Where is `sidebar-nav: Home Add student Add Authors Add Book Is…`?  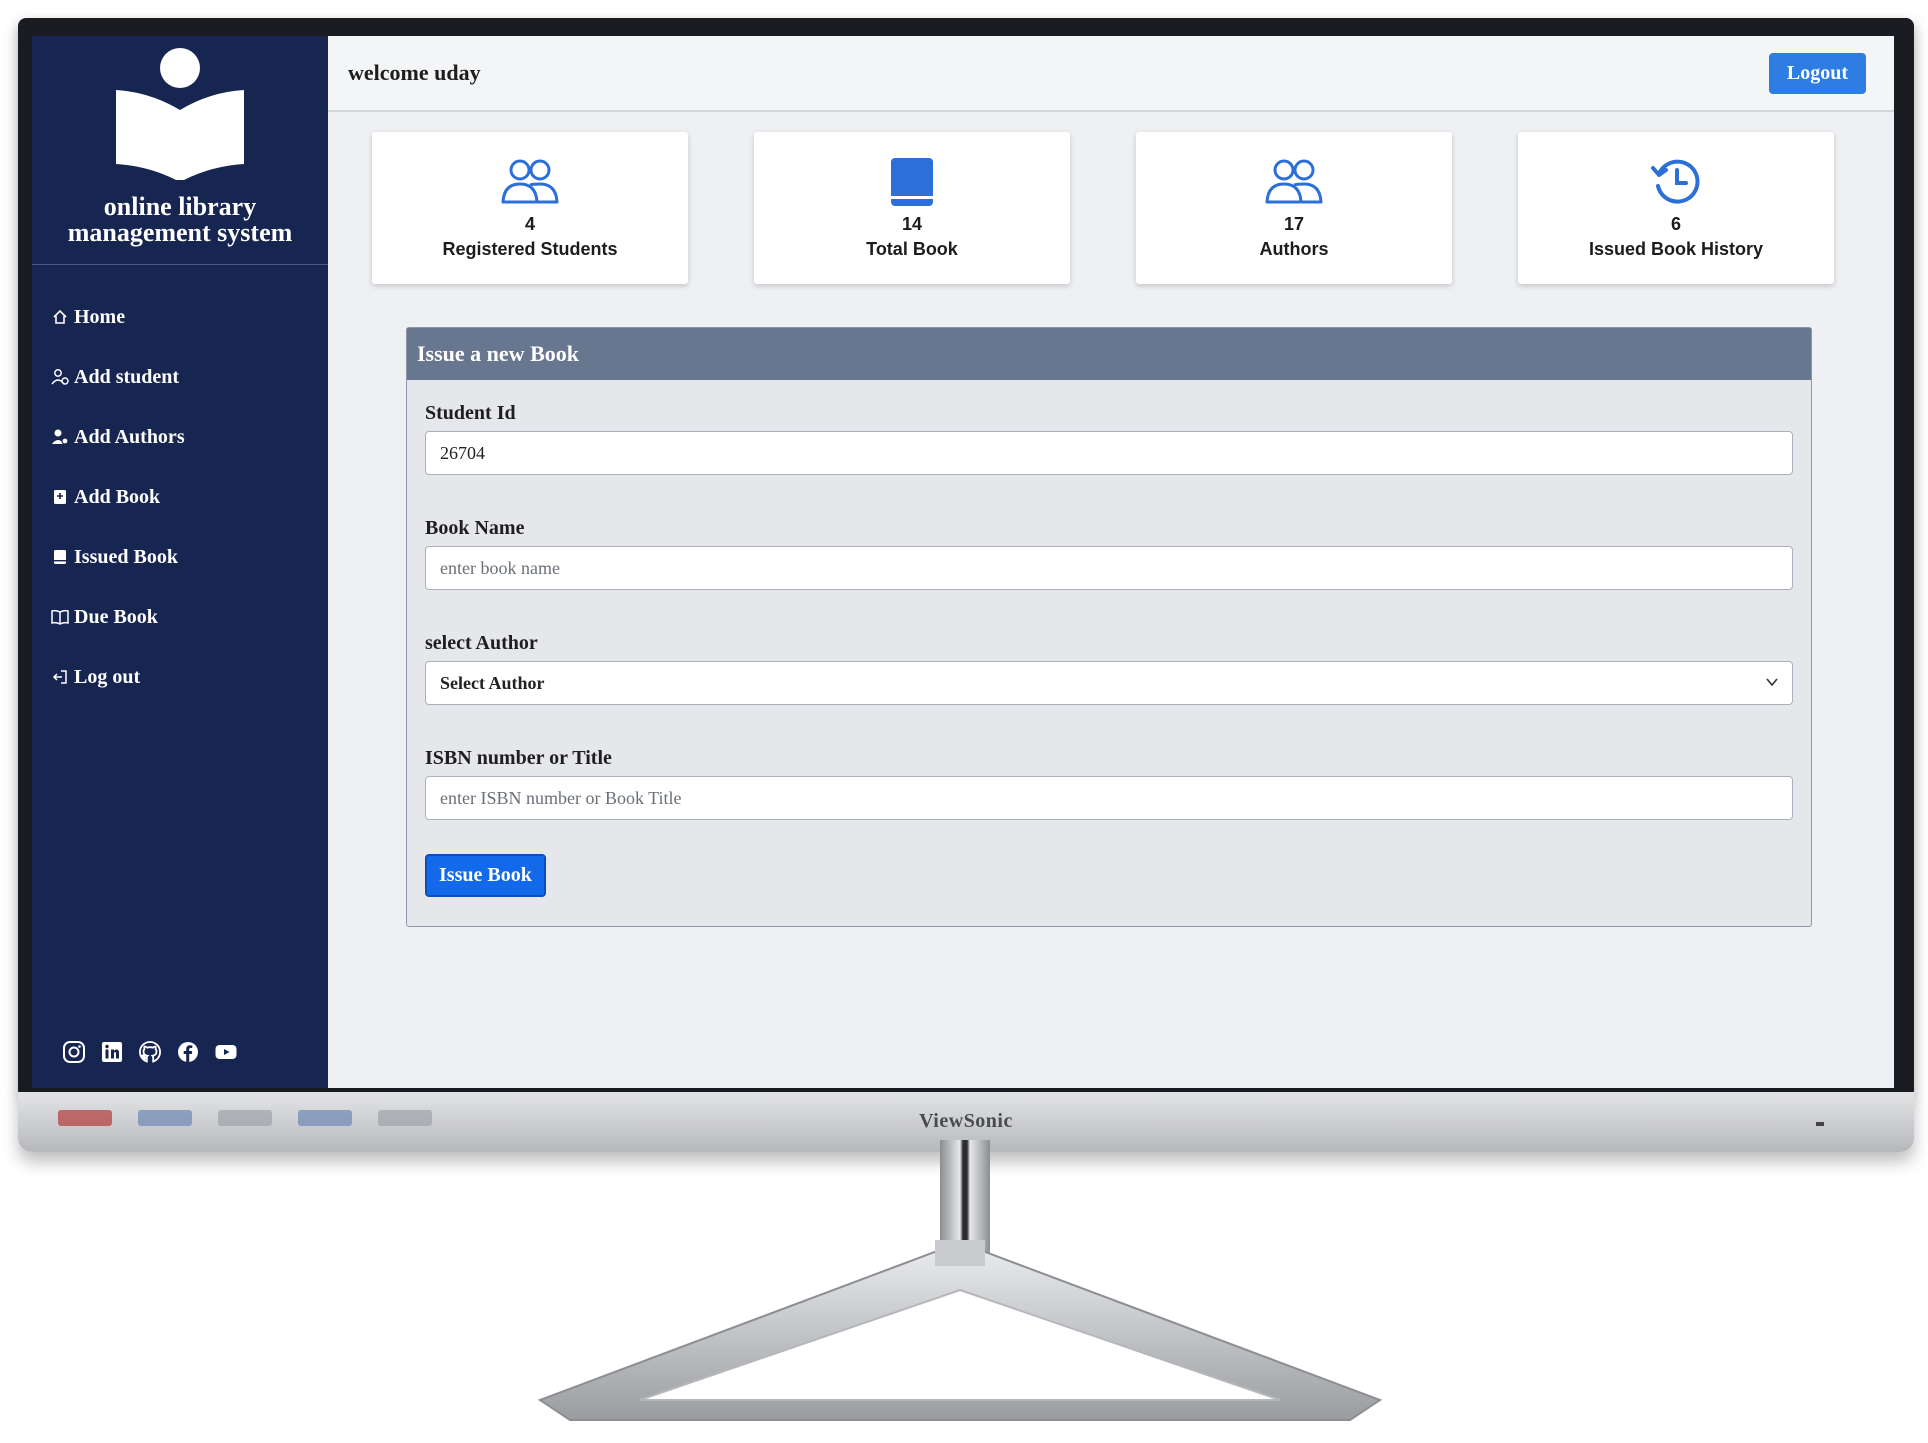
sidebar-nav: Home Add student Add Authors Add Book Is… is located at coordinates (180, 486).